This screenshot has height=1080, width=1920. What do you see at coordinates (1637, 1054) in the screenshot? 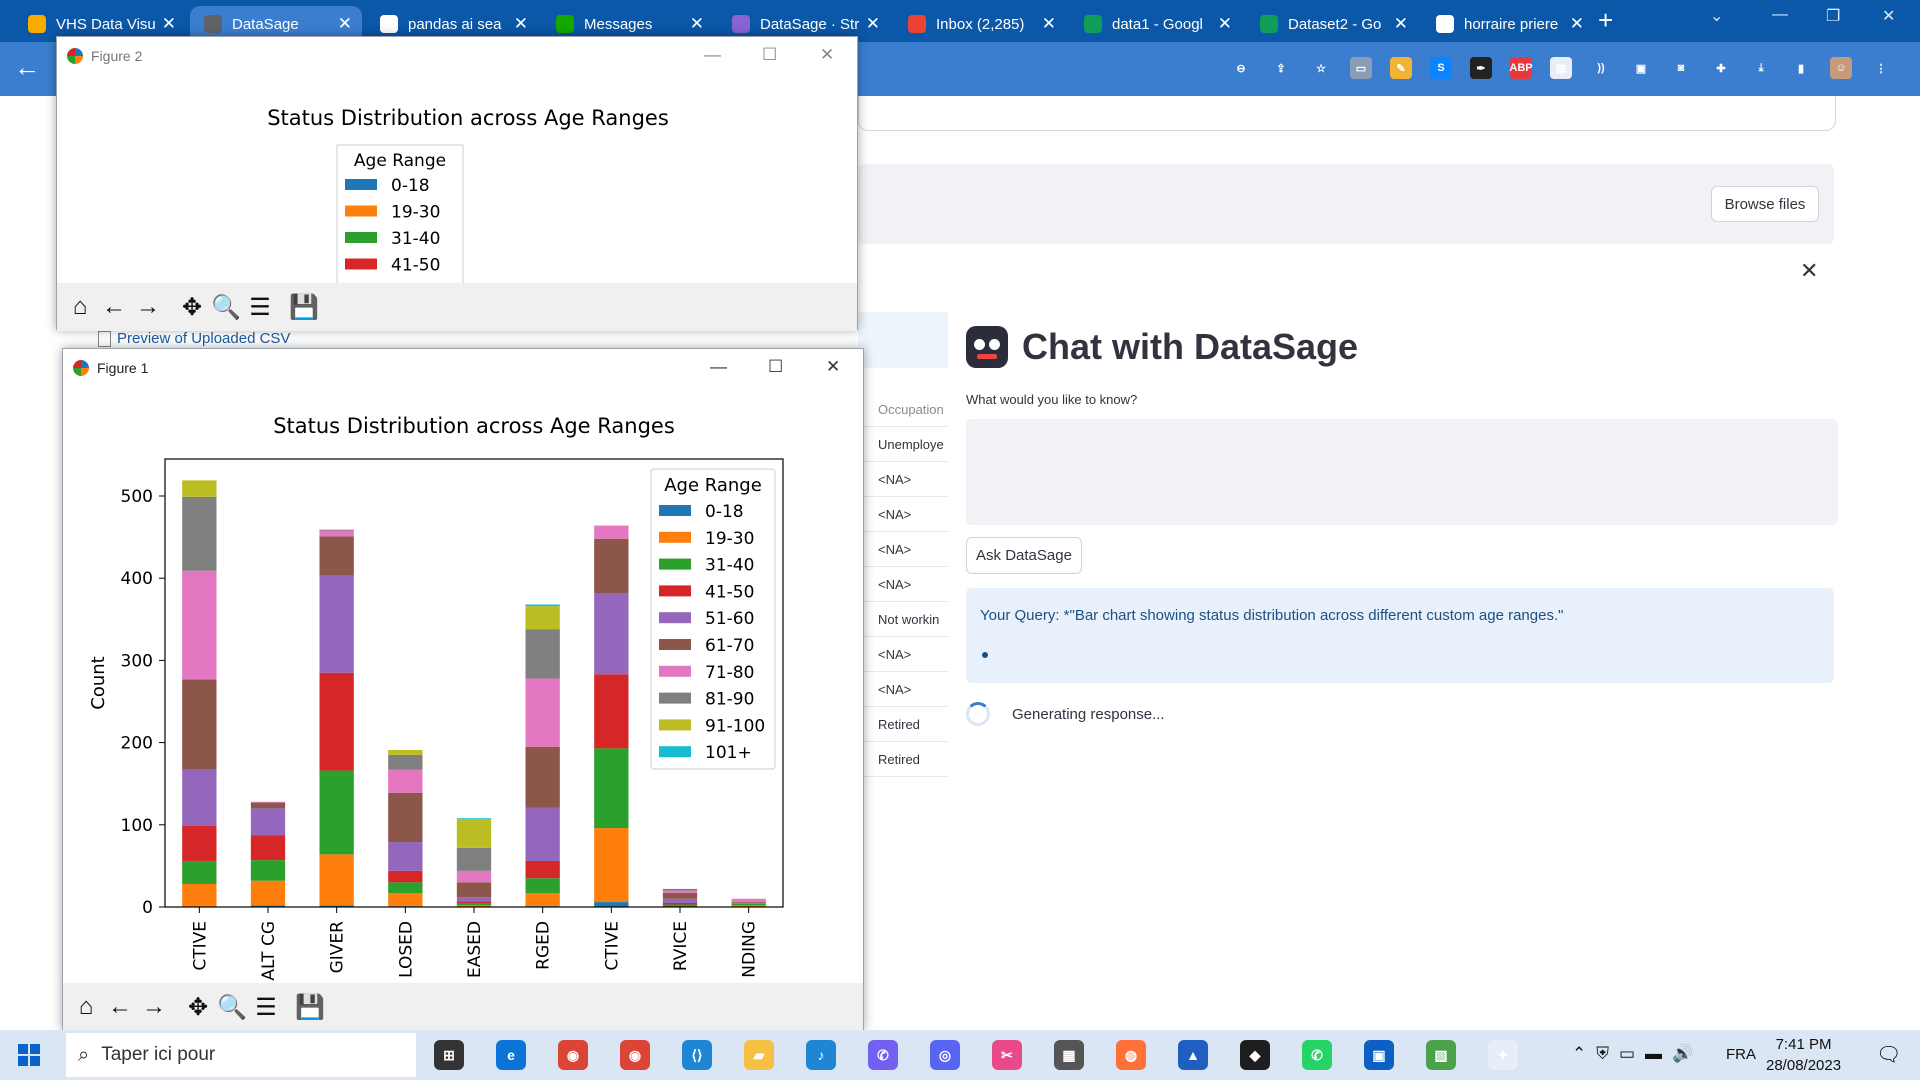
I see `system-tray-icons: ⌃⛨▭▬🔊` at bounding box center [1637, 1054].